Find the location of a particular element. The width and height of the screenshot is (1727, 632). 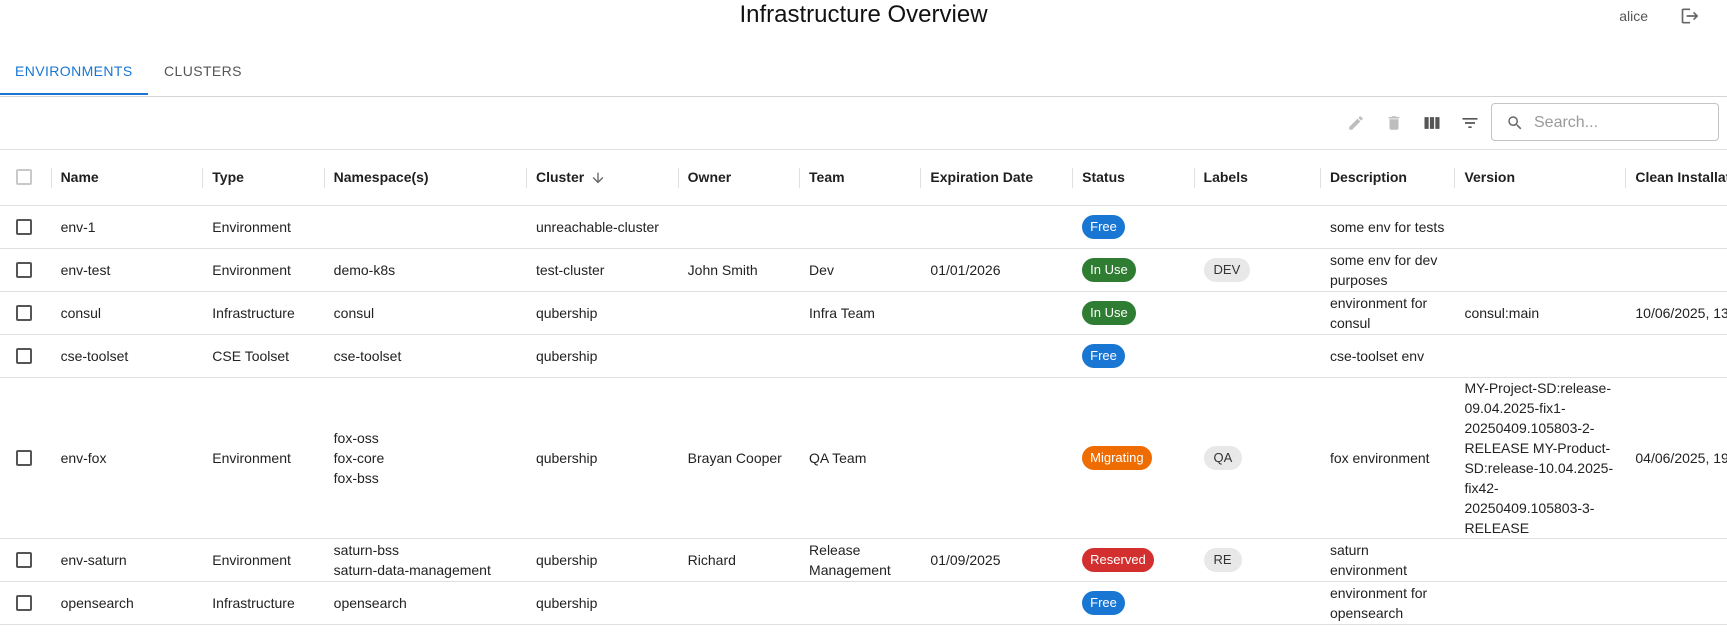

column-header-type: Type is located at coordinates (263, 178).